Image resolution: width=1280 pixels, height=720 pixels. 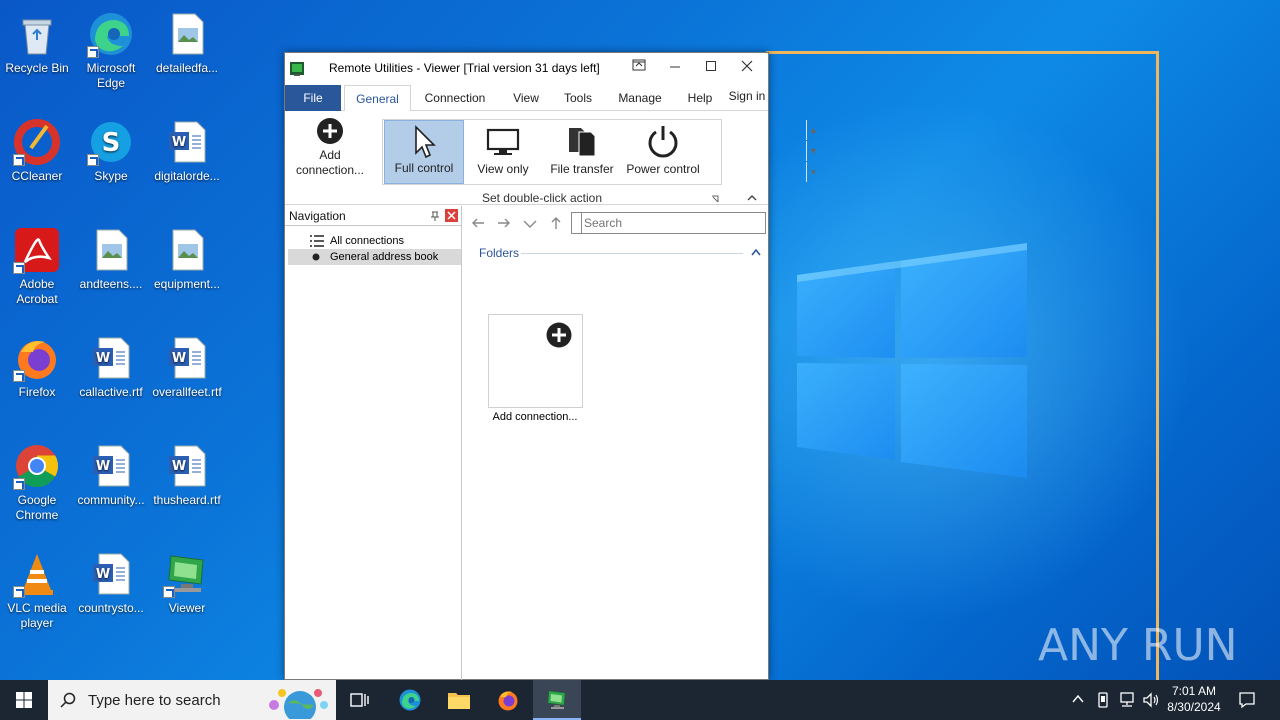 I want to click on add-connection-tile, so click(x=535, y=361).